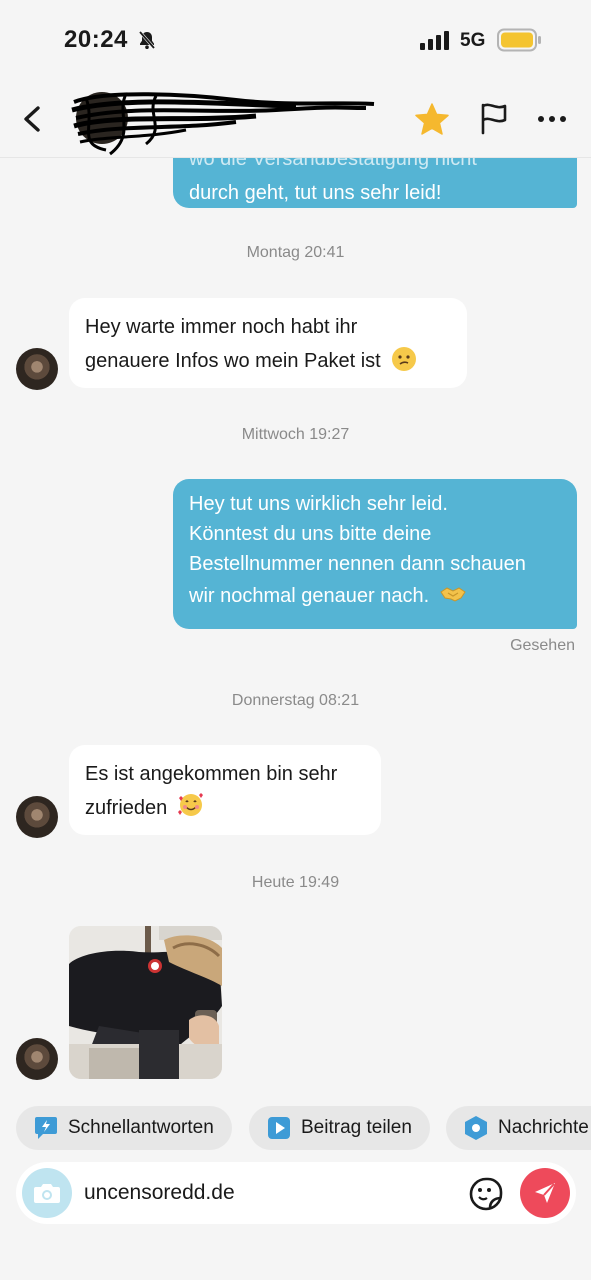  What do you see at coordinates (356, 1127) in the screenshot?
I see `chip-label: Beitrag teilen` at bounding box center [356, 1127].